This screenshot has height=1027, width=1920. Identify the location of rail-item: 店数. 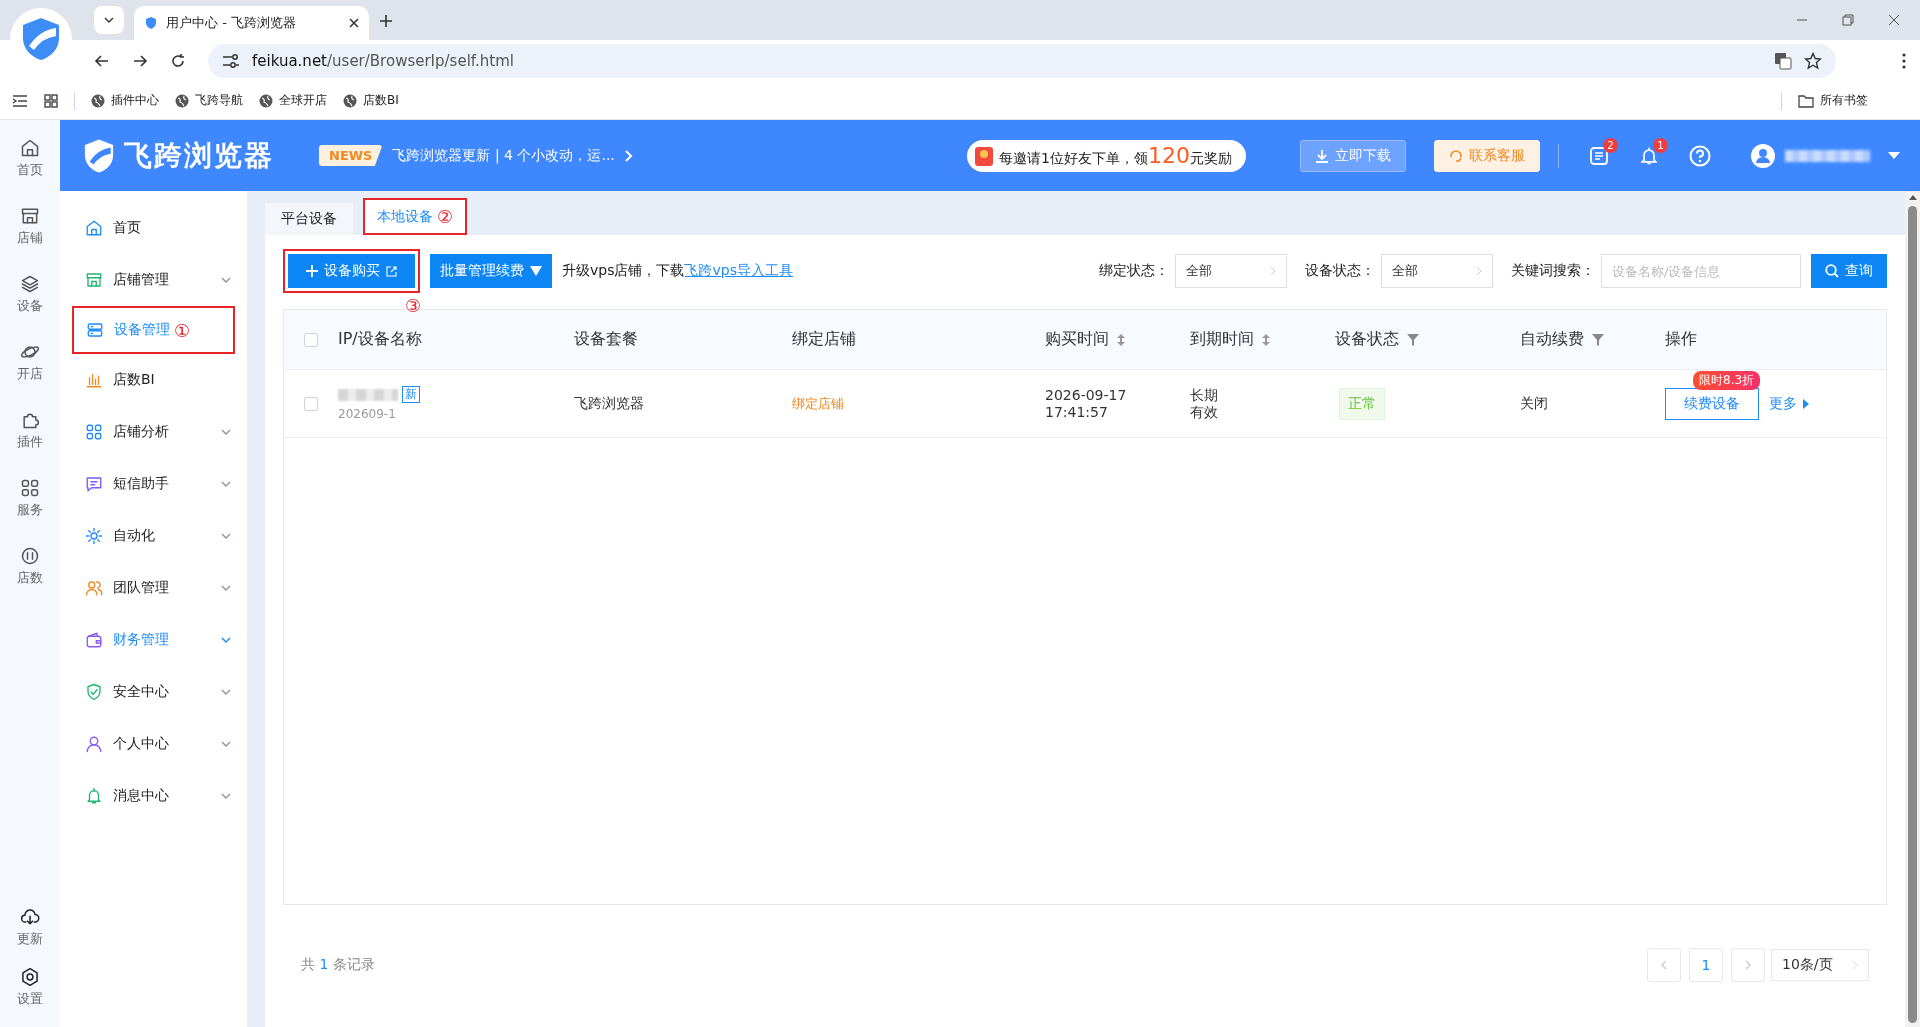
(30, 578).